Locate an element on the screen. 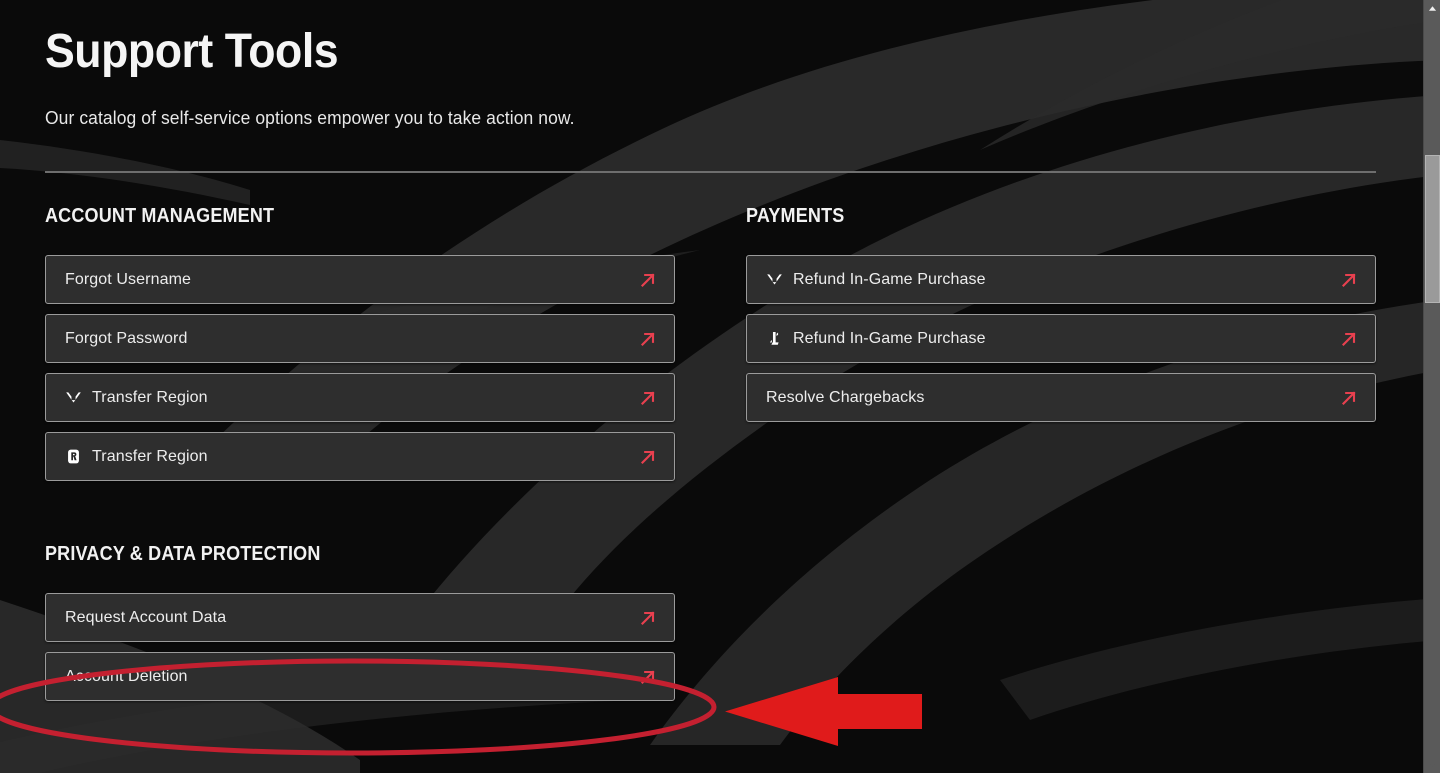  tool-button-request-account-data: Request Account Data is located at coordinates (360, 617).